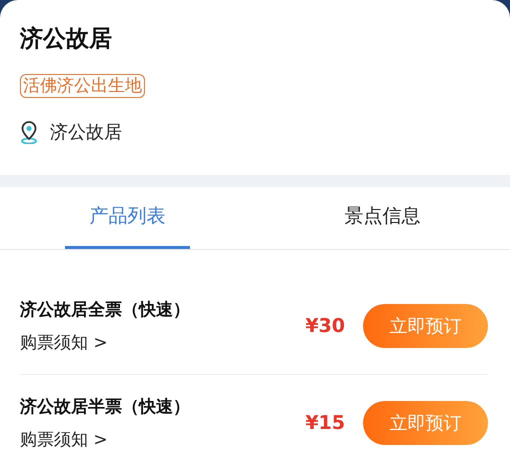  What do you see at coordinates (382, 217) in the screenshot?
I see `tab: 景点信息` at bounding box center [382, 217].